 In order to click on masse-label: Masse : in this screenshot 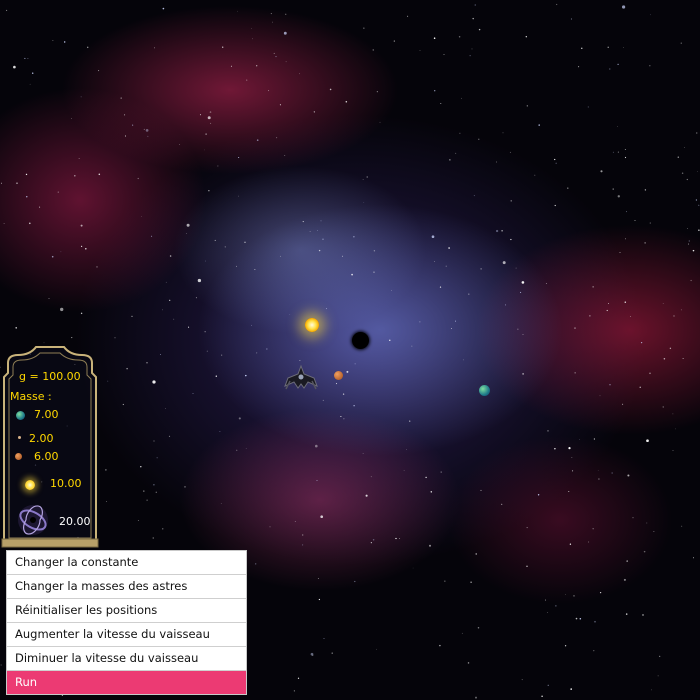, I will do `click(31, 396)`.